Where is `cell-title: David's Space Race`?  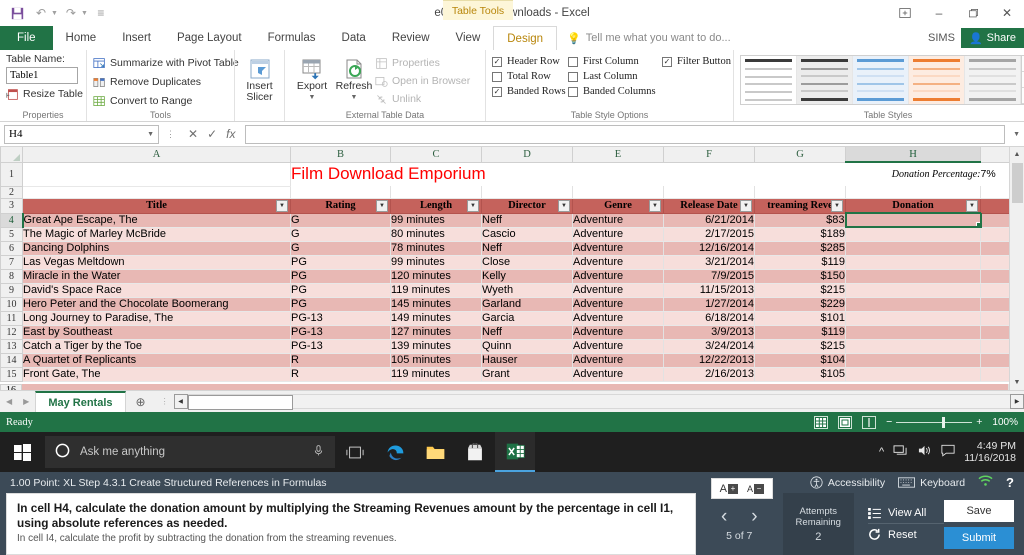
cell-title: David's Space Race is located at coordinates (156, 290).